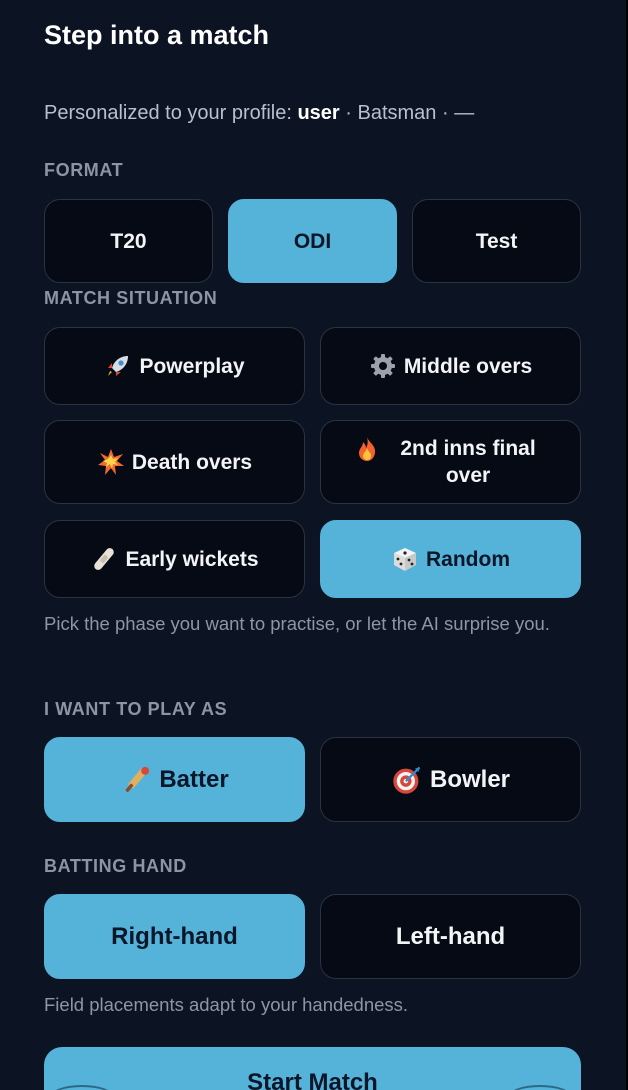  I want to click on explosion-icon, so click(111, 462).